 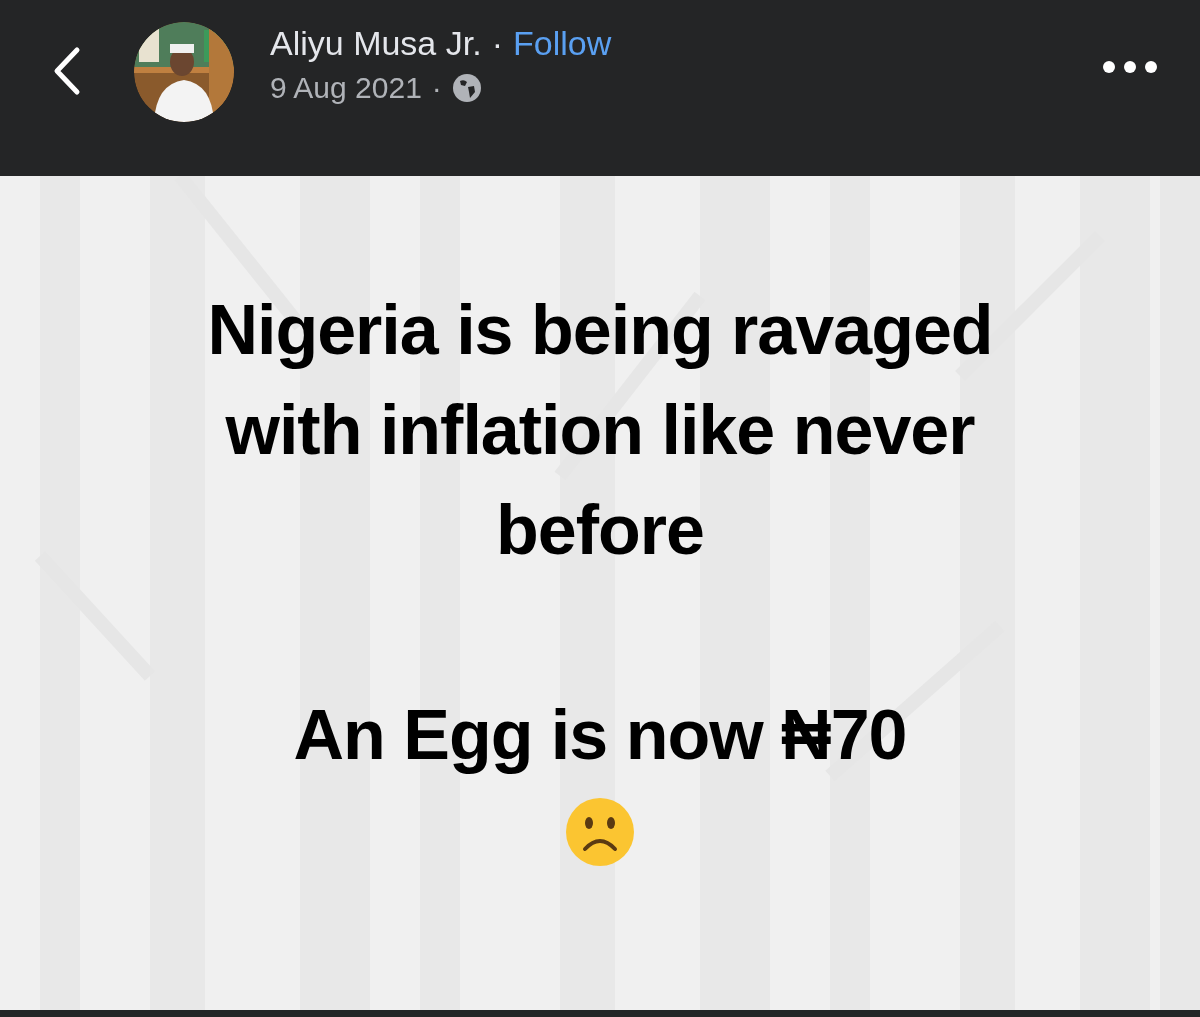 I want to click on post-text: An Egg is now ₦70, so click(x=600, y=735).